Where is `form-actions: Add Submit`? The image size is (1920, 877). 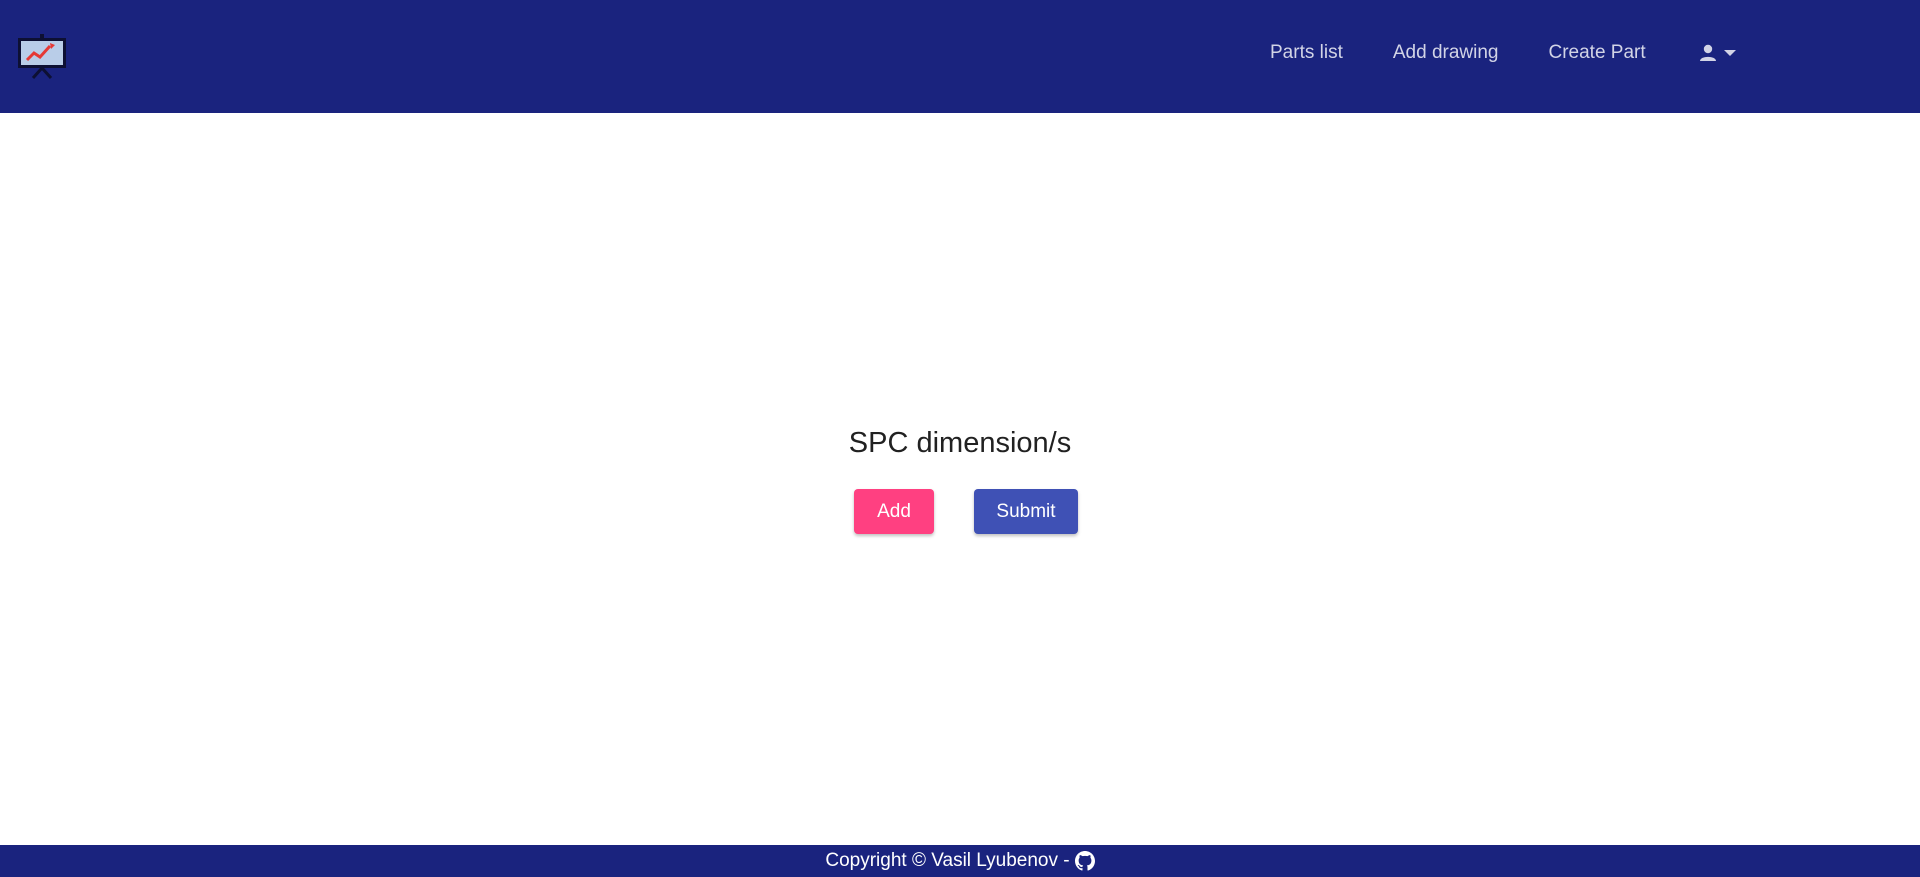 form-actions: Add Submit is located at coordinates (960, 511).